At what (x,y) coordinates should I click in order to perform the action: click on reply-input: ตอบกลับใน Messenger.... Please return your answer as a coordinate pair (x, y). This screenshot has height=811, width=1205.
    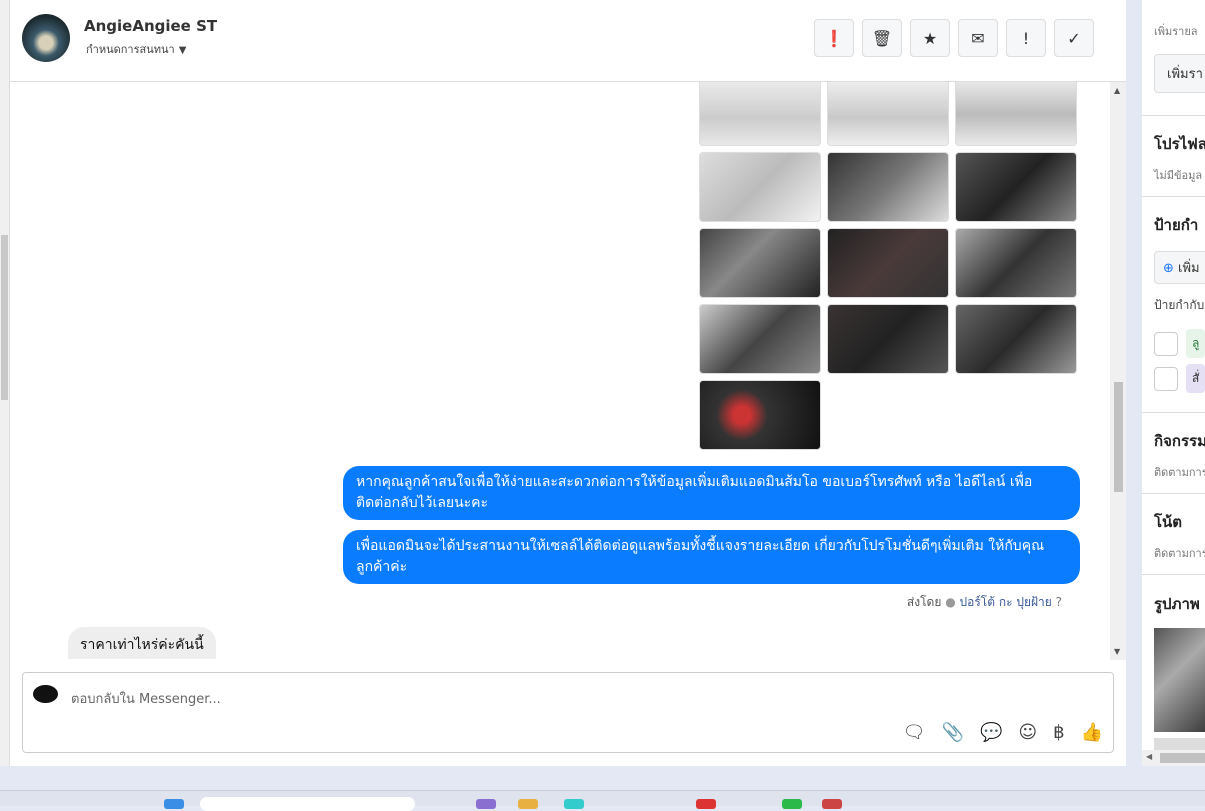
    Looking at the image, I should click on (146, 698).